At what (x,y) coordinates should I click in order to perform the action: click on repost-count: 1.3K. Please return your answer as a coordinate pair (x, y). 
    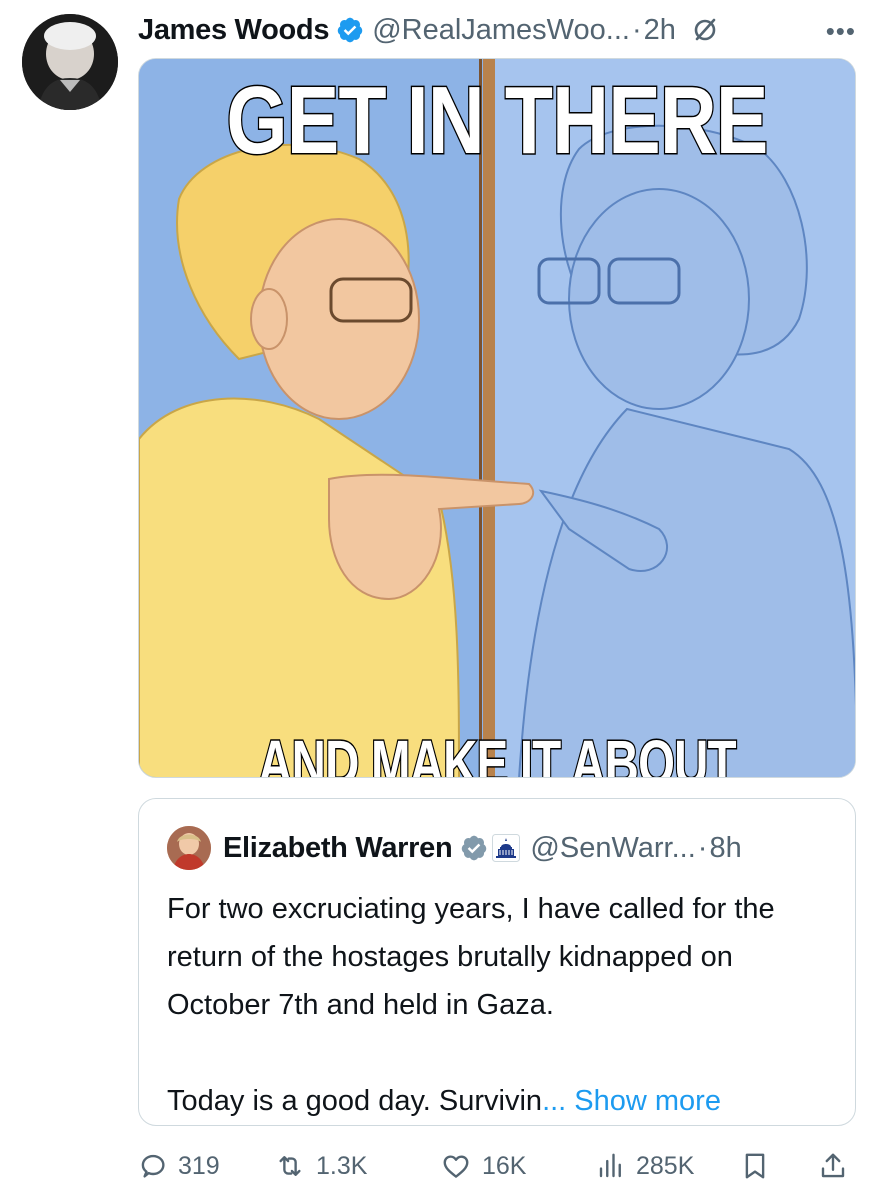
    Looking at the image, I should click on (342, 1165).